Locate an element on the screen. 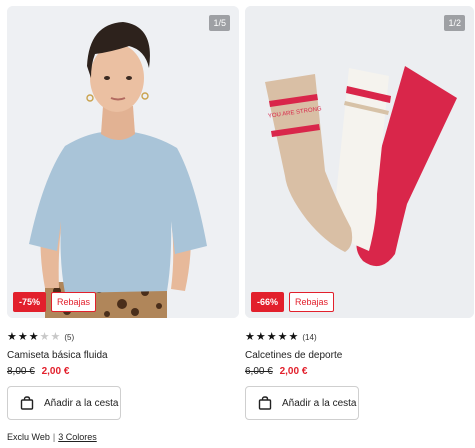 The width and height of the screenshot is (475, 448). product-title: Calcetines de deporte is located at coordinates (359, 355).